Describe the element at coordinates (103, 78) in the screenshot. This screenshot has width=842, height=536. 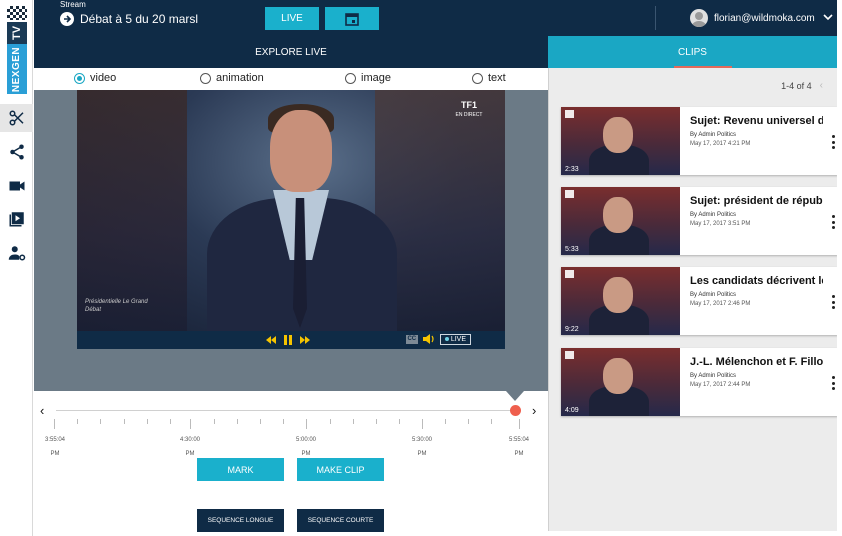
I see `radio-label: video` at that location.